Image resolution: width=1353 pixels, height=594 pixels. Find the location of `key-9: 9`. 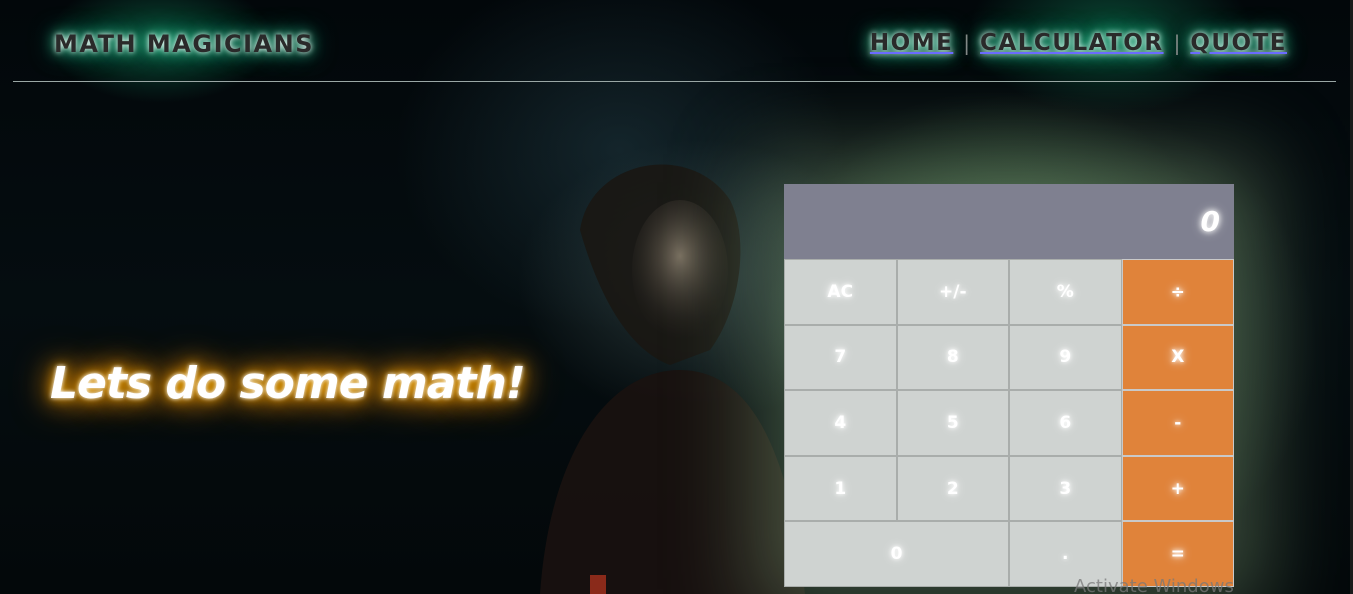

key-9: 9 is located at coordinates (1065, 357).